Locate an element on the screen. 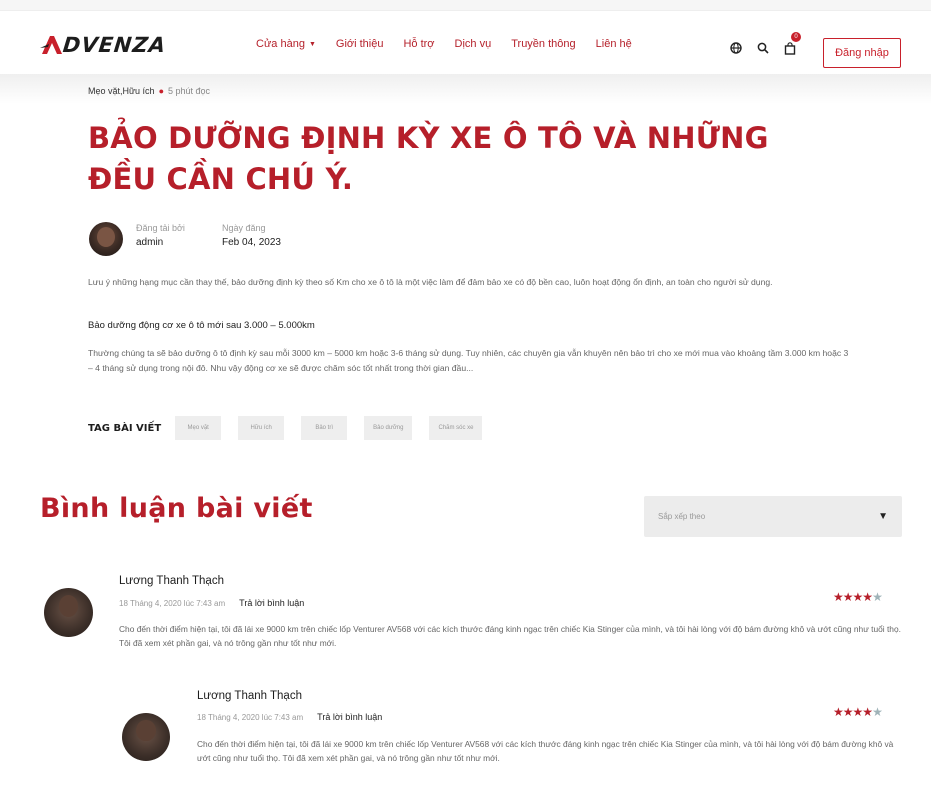 The width and height of the screenshot is (931, 787). nav-item-label: Dịch vụ is located at coordinates (473, 44).